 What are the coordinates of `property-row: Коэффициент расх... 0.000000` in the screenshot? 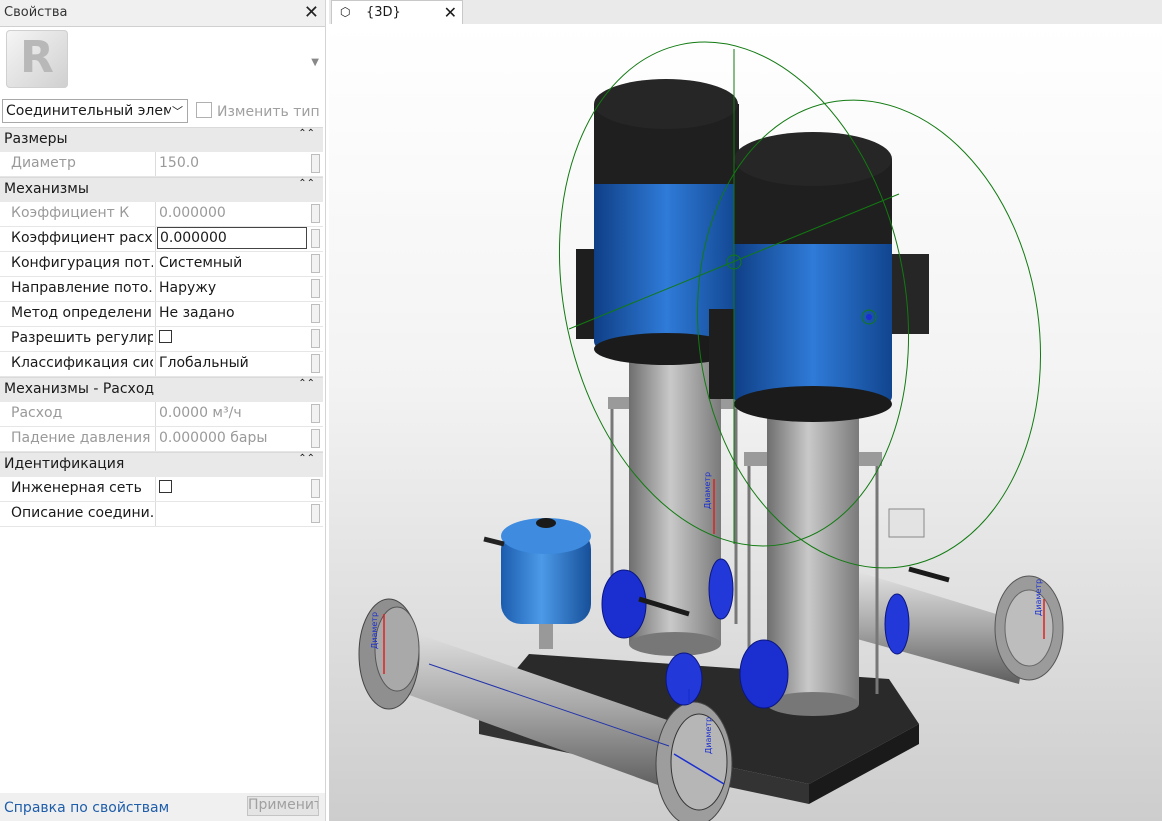 It's located at (161, 239).